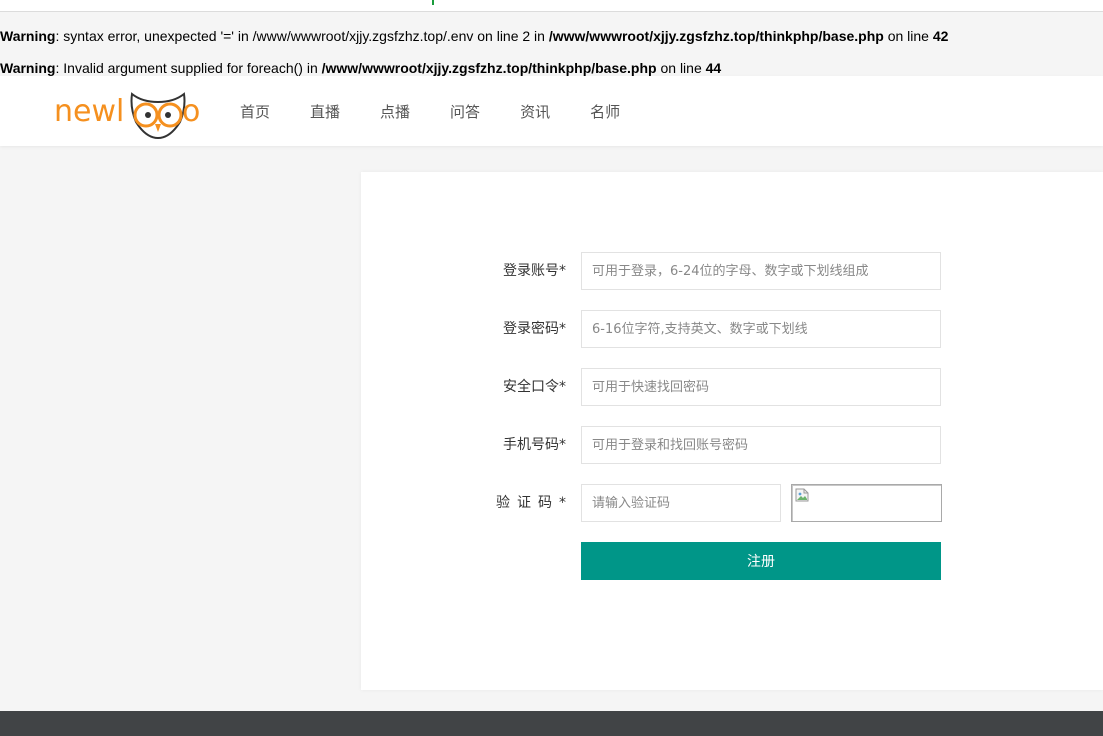  I want to click on captcha-input, so click(681, 503).